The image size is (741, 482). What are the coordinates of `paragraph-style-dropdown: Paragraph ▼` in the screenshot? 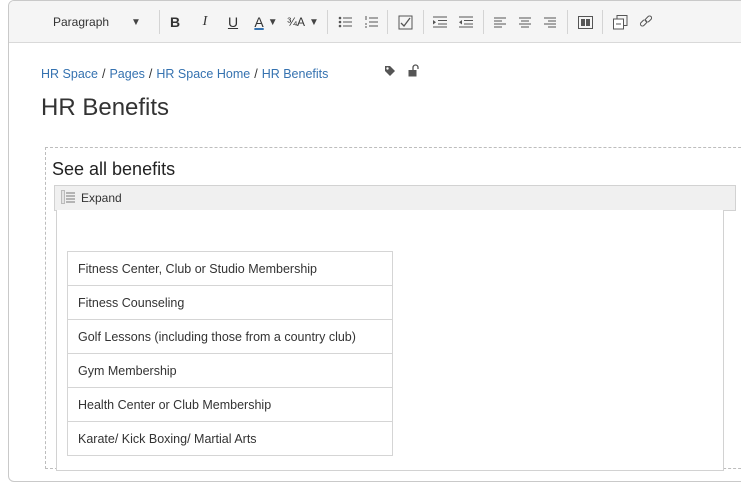 It's located at (103, 22).